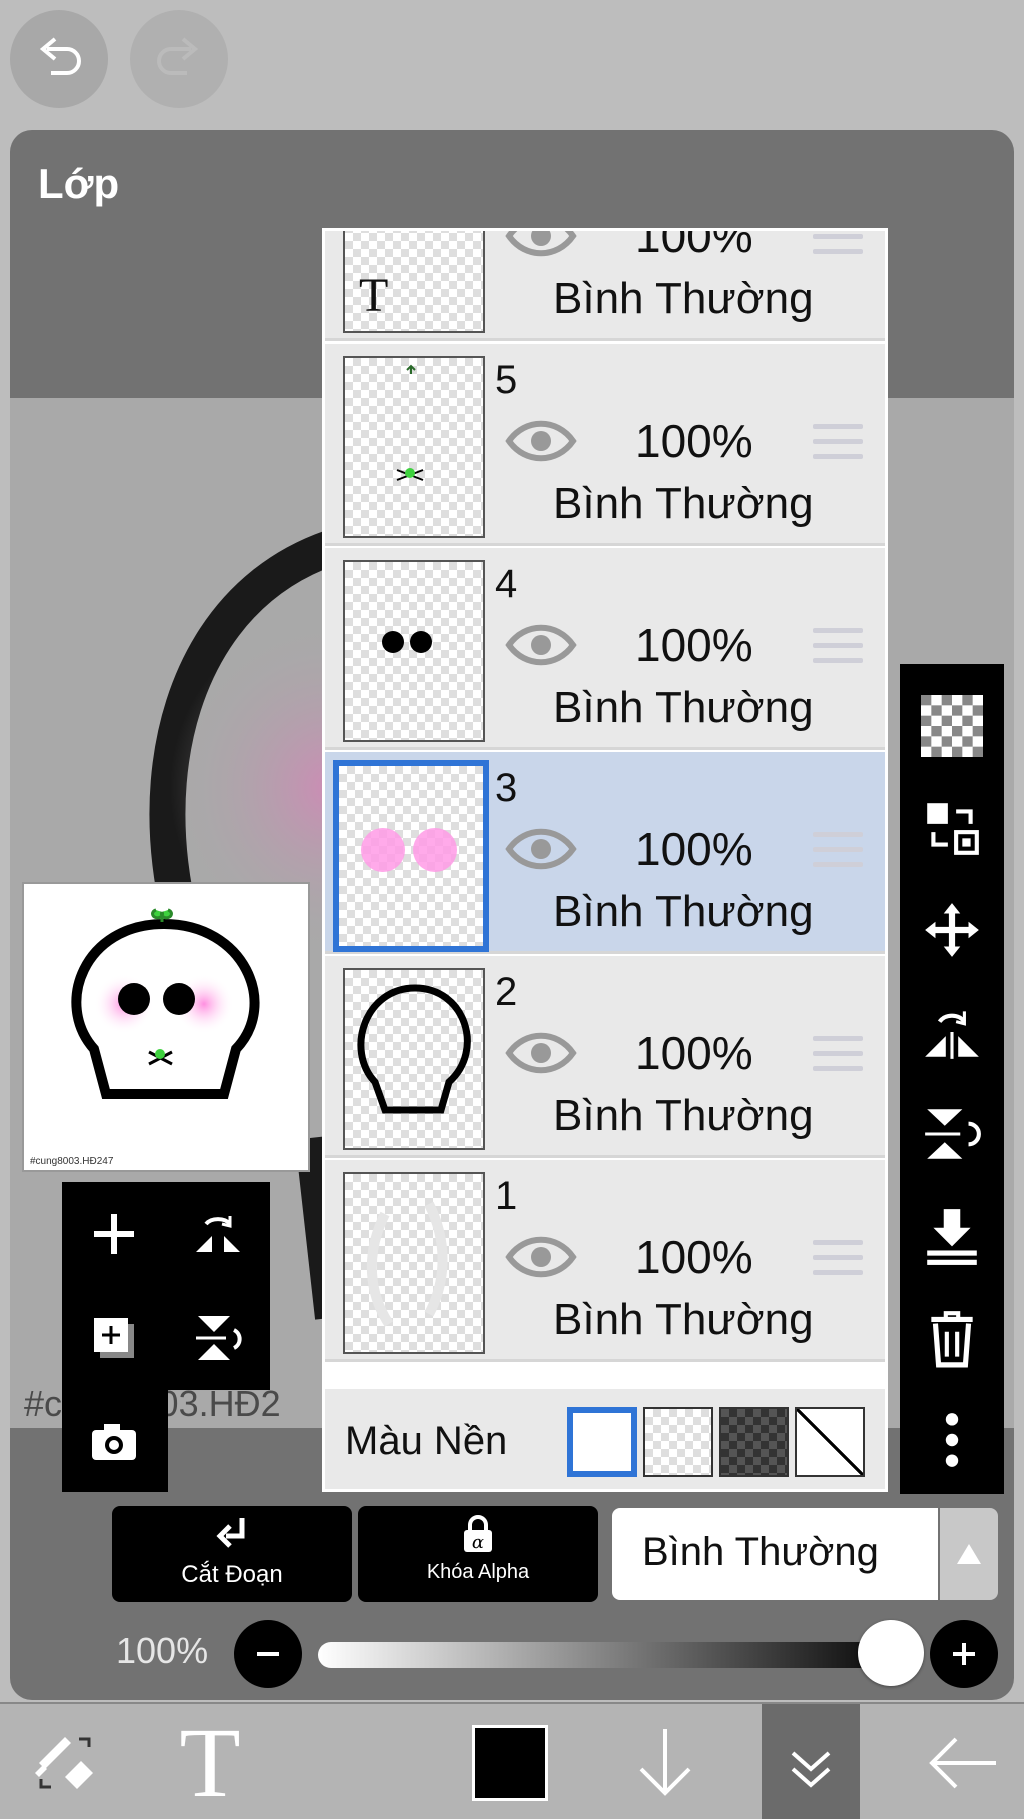 This screenshot has width=1024, height=1819. What do you see at coordinates (230, 1533) in the screenshot?
I see `clipping-arrow-icon` at bounding box center [230, 1533].